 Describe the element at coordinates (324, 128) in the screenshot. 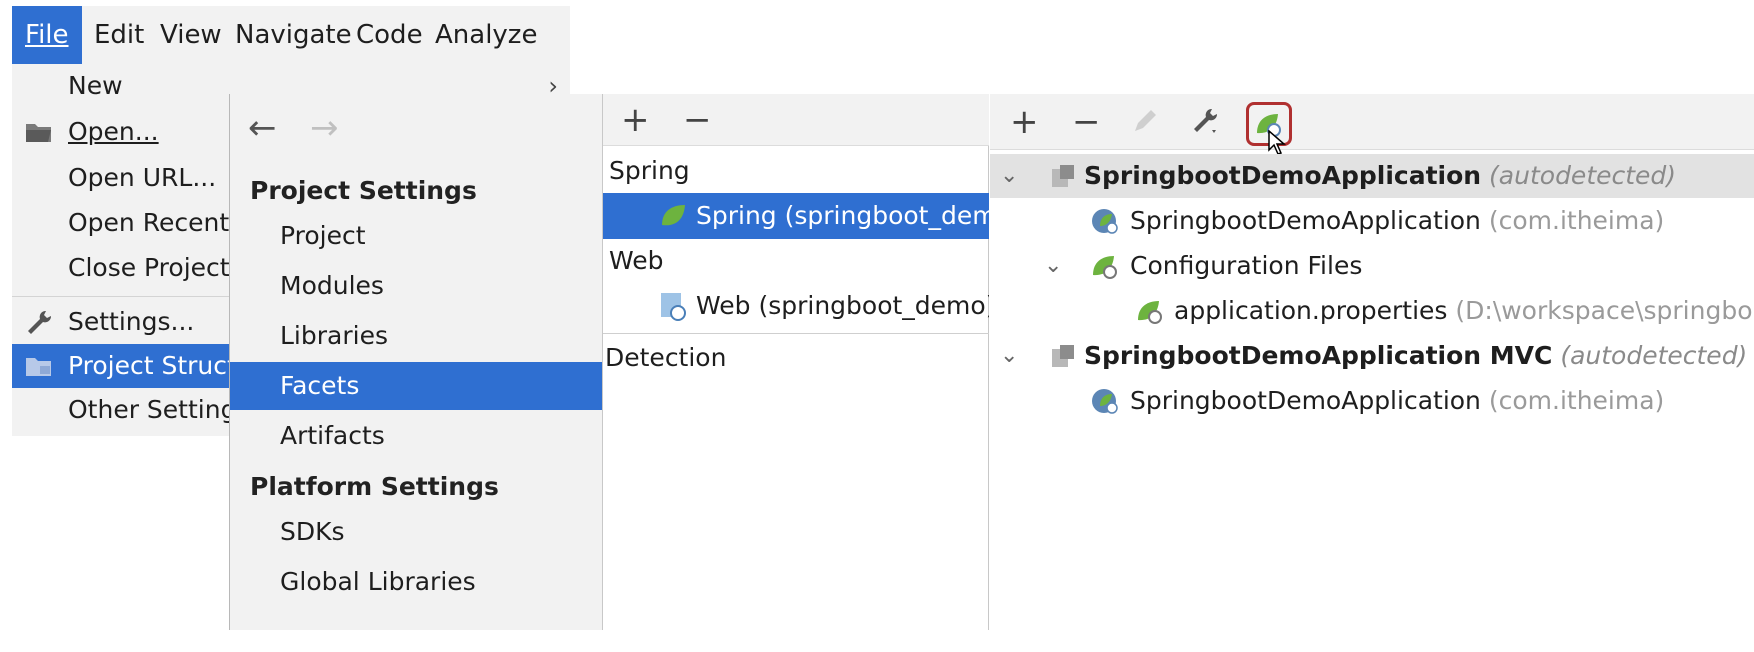

I see `forward-arrow-icon: →` at that location.